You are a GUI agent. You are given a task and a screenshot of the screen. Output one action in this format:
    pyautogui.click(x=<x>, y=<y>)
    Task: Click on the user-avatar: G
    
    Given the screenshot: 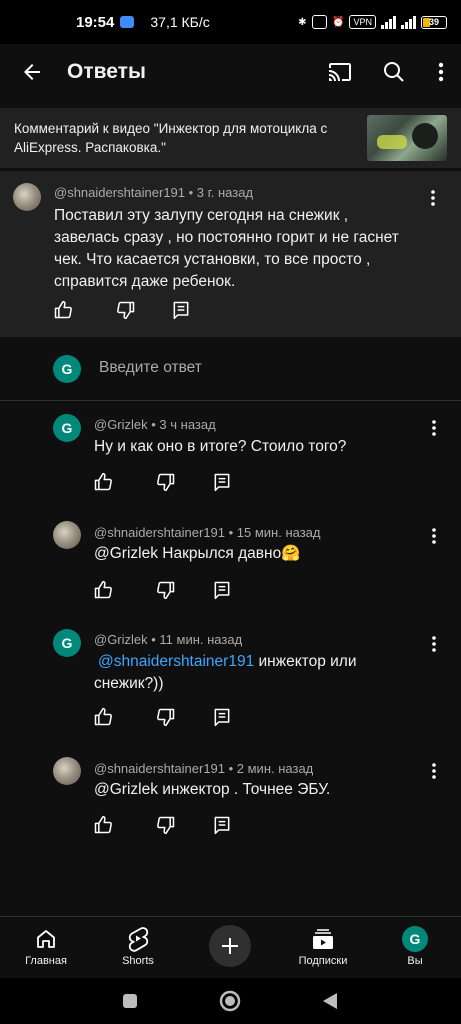 What is the action you would take?
    pyautogui.click(x=67, y=369)
    